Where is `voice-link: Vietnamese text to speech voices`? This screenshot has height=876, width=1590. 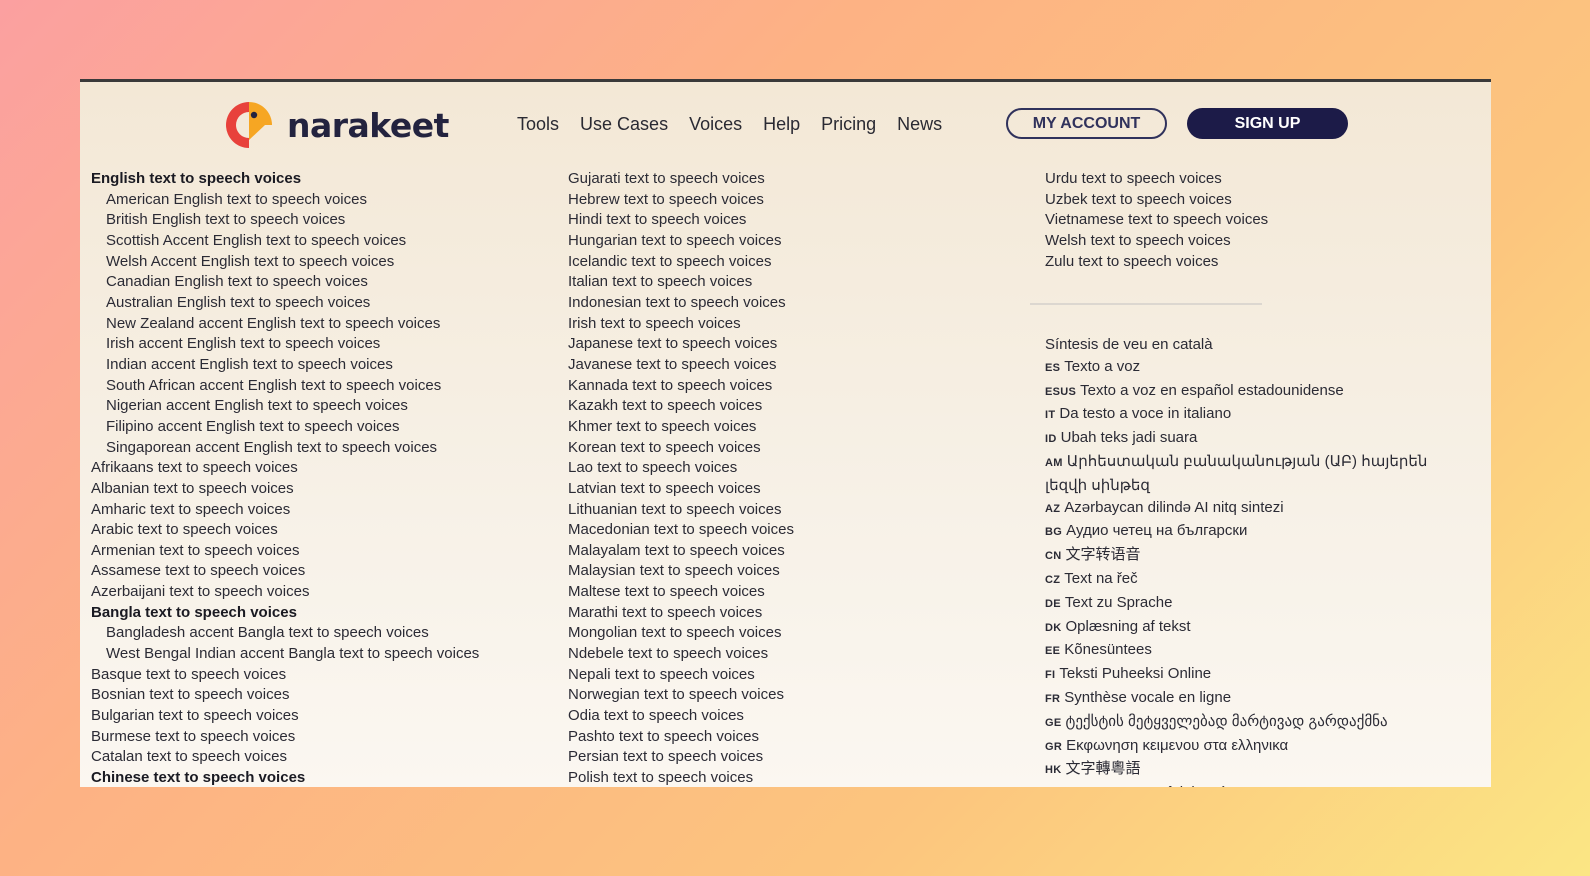 voice-link: Vietnamese text to speech voices is located at coordinates (1156, 220).